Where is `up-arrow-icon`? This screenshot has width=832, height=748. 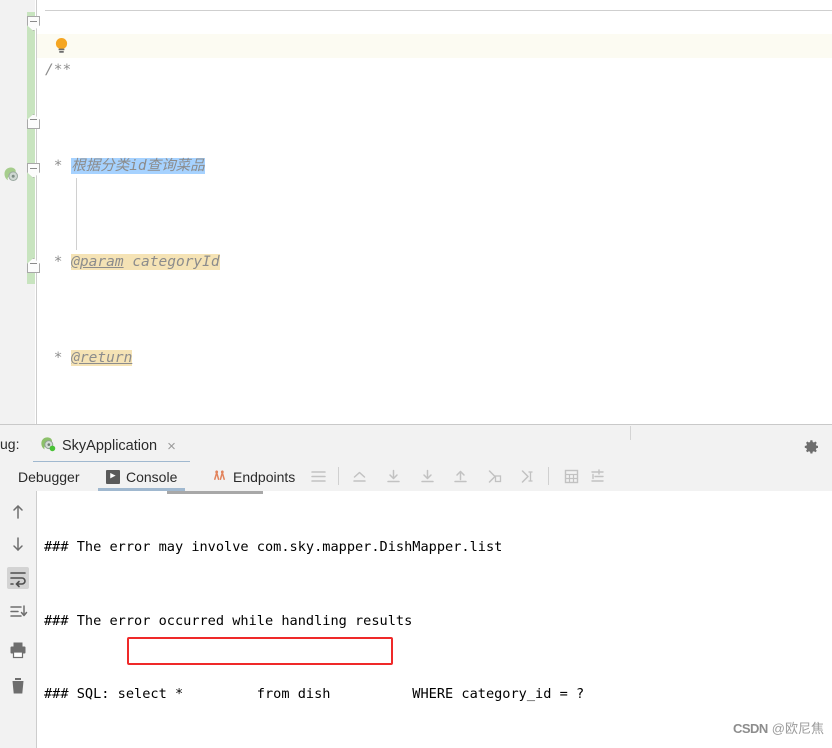
up-arrow-icon is located at coordinates (18, 512).